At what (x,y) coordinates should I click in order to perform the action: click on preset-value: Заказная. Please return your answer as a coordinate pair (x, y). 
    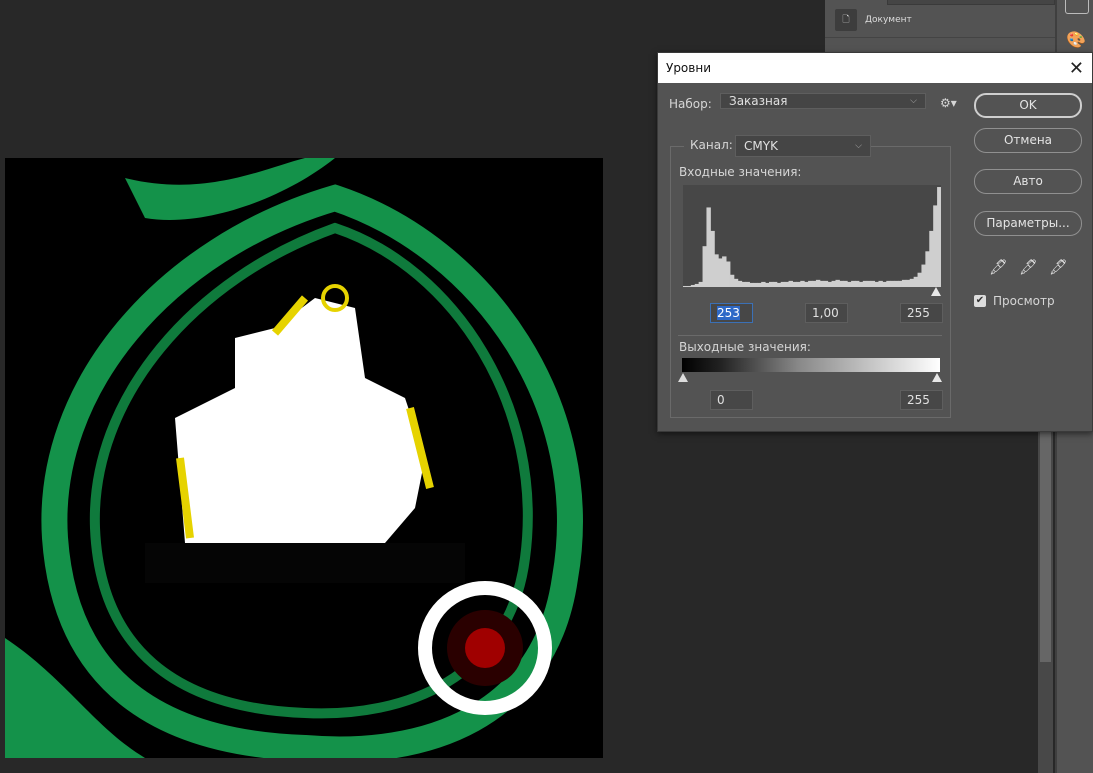
    Looking at the image, I should click on (758, 101).